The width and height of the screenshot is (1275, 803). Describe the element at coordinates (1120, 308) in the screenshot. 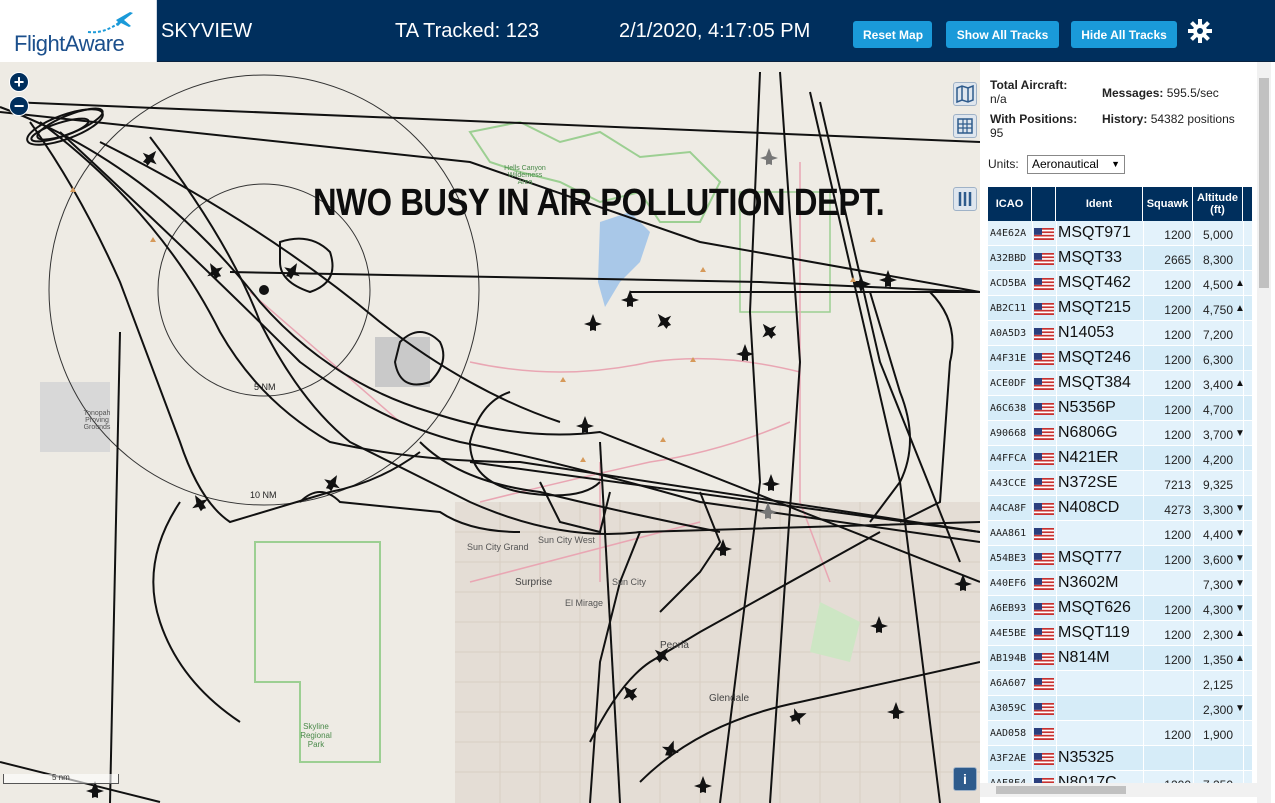

I see `table-row: AB2C11 MSQT215 1200 4,750 ▲` at that location.